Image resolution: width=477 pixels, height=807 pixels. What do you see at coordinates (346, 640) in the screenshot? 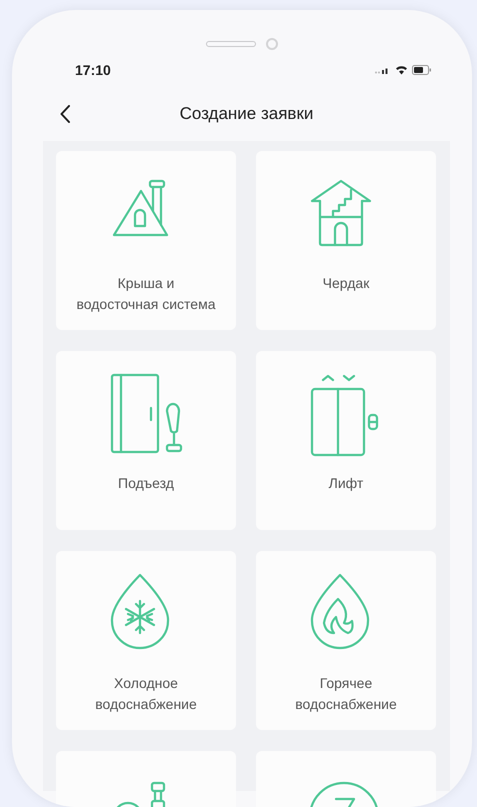
I see `category-card: Горячее водоснабжение` at bounding box center [346, 640].